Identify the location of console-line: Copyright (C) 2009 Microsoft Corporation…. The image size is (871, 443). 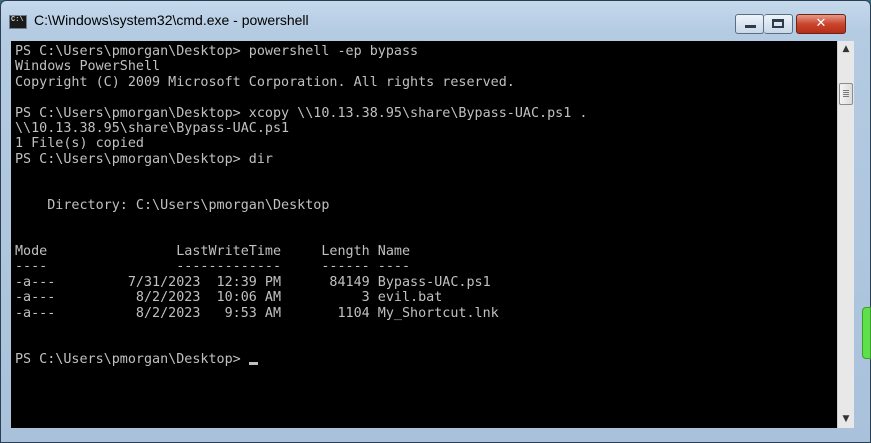
(265, 82).